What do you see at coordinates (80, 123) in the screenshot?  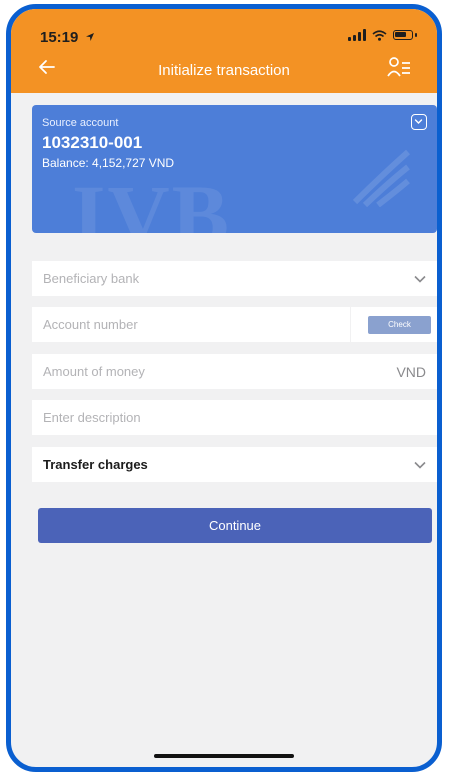 I see `source-account-label: Source account` at bounding box center [80, 123].